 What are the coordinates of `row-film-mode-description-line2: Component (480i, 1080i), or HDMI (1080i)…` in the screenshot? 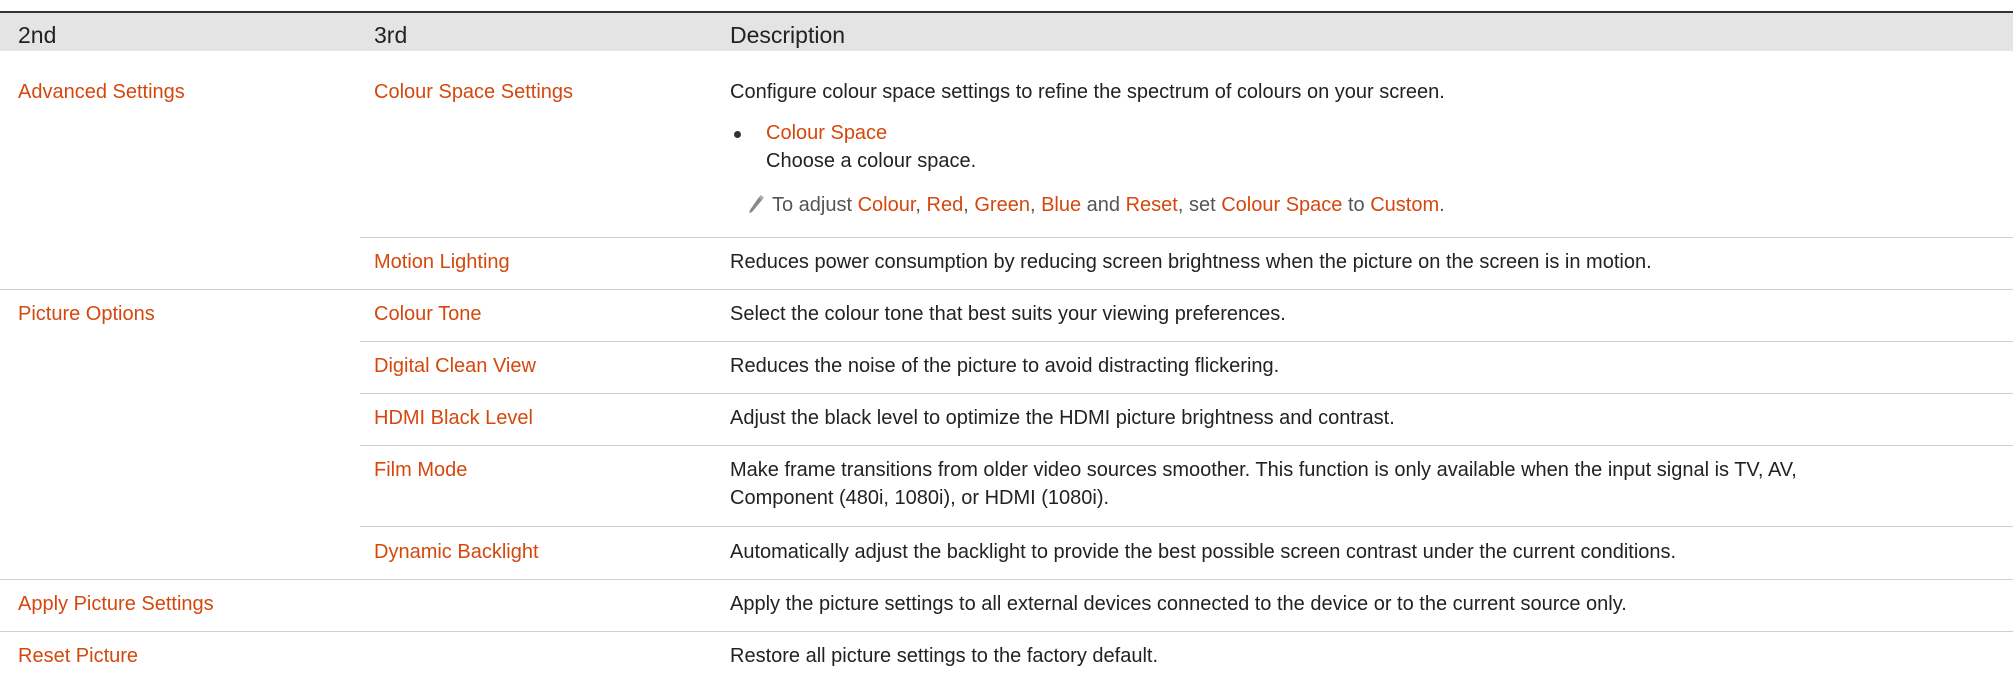 It's located at (920, 498).